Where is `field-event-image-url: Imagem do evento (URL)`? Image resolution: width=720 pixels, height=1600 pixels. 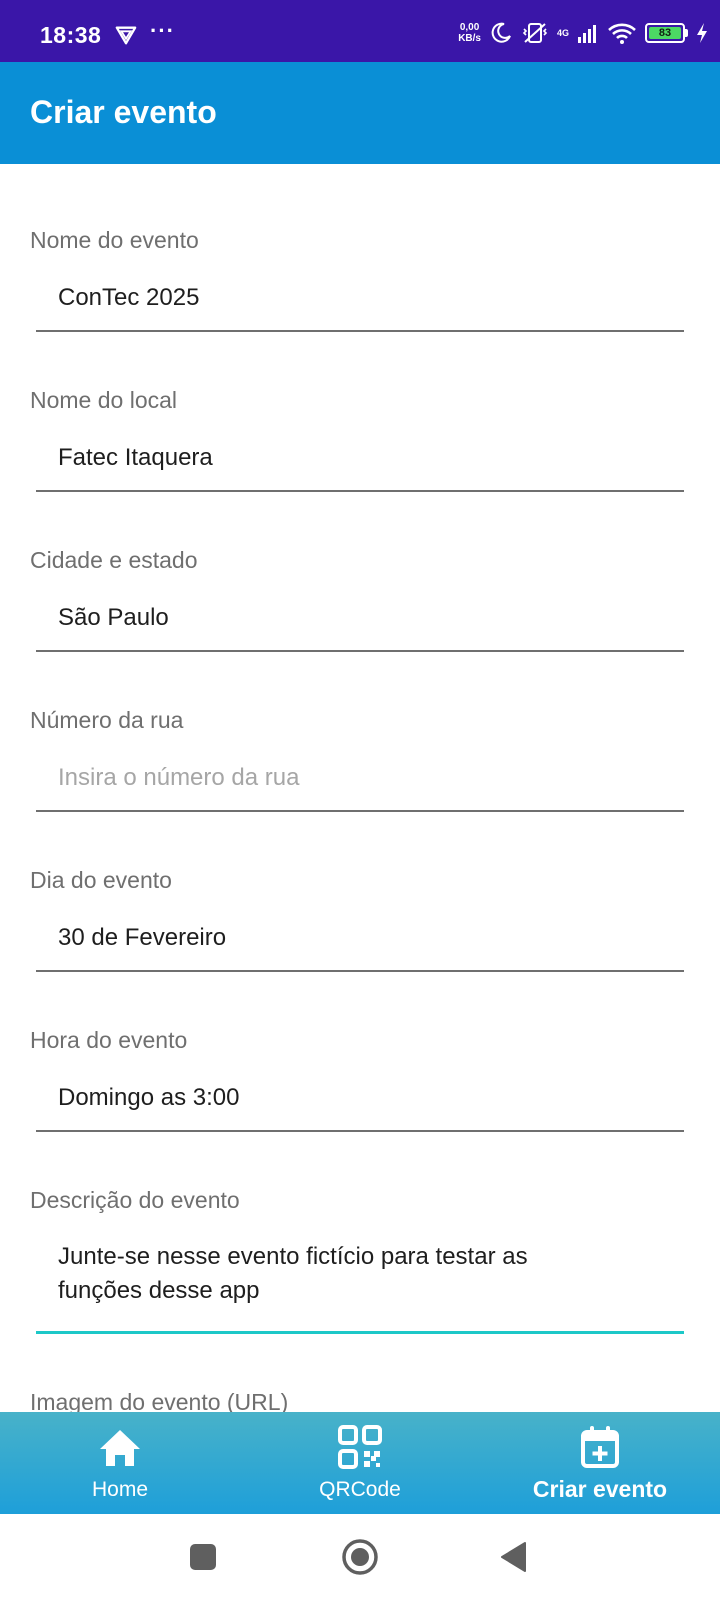 field-event-image-url: Imagem do evento (URL) is located at coordinates (360, 1369).